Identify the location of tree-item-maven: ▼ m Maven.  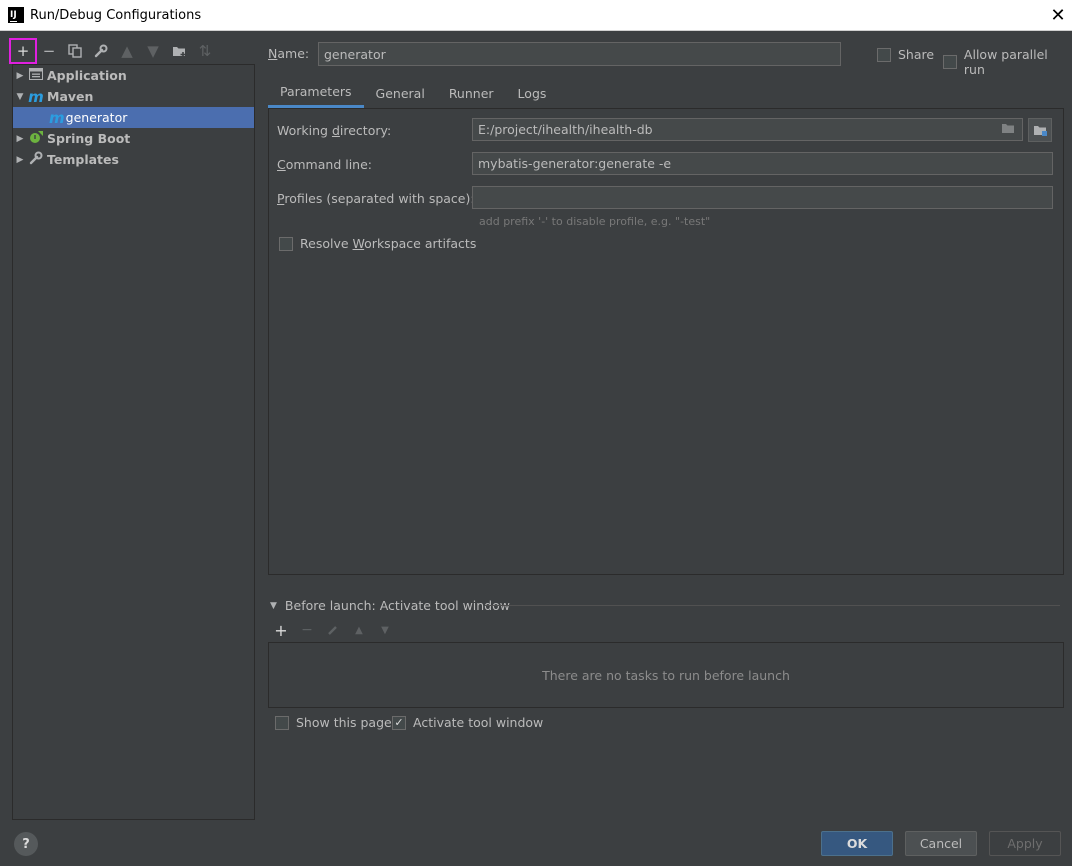
(133, 96).